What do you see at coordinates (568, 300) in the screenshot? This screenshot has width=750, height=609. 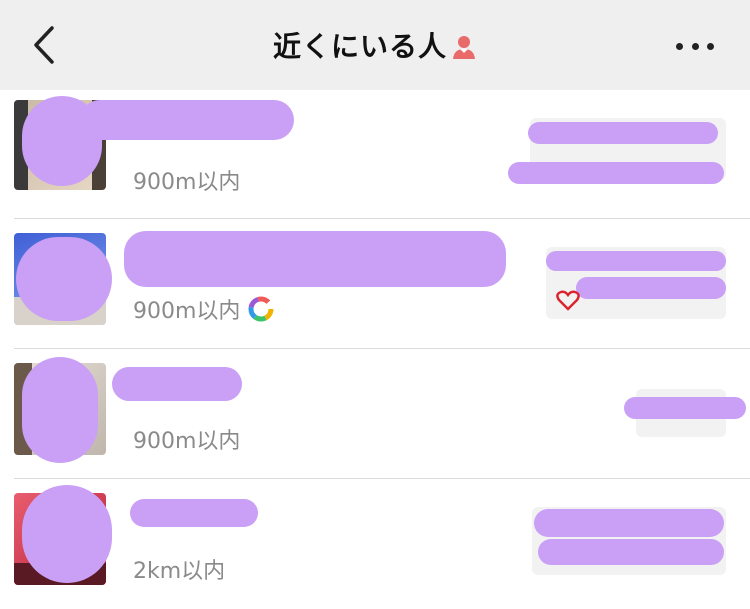 I see `heart-icon` at bounding box center [568, 300].